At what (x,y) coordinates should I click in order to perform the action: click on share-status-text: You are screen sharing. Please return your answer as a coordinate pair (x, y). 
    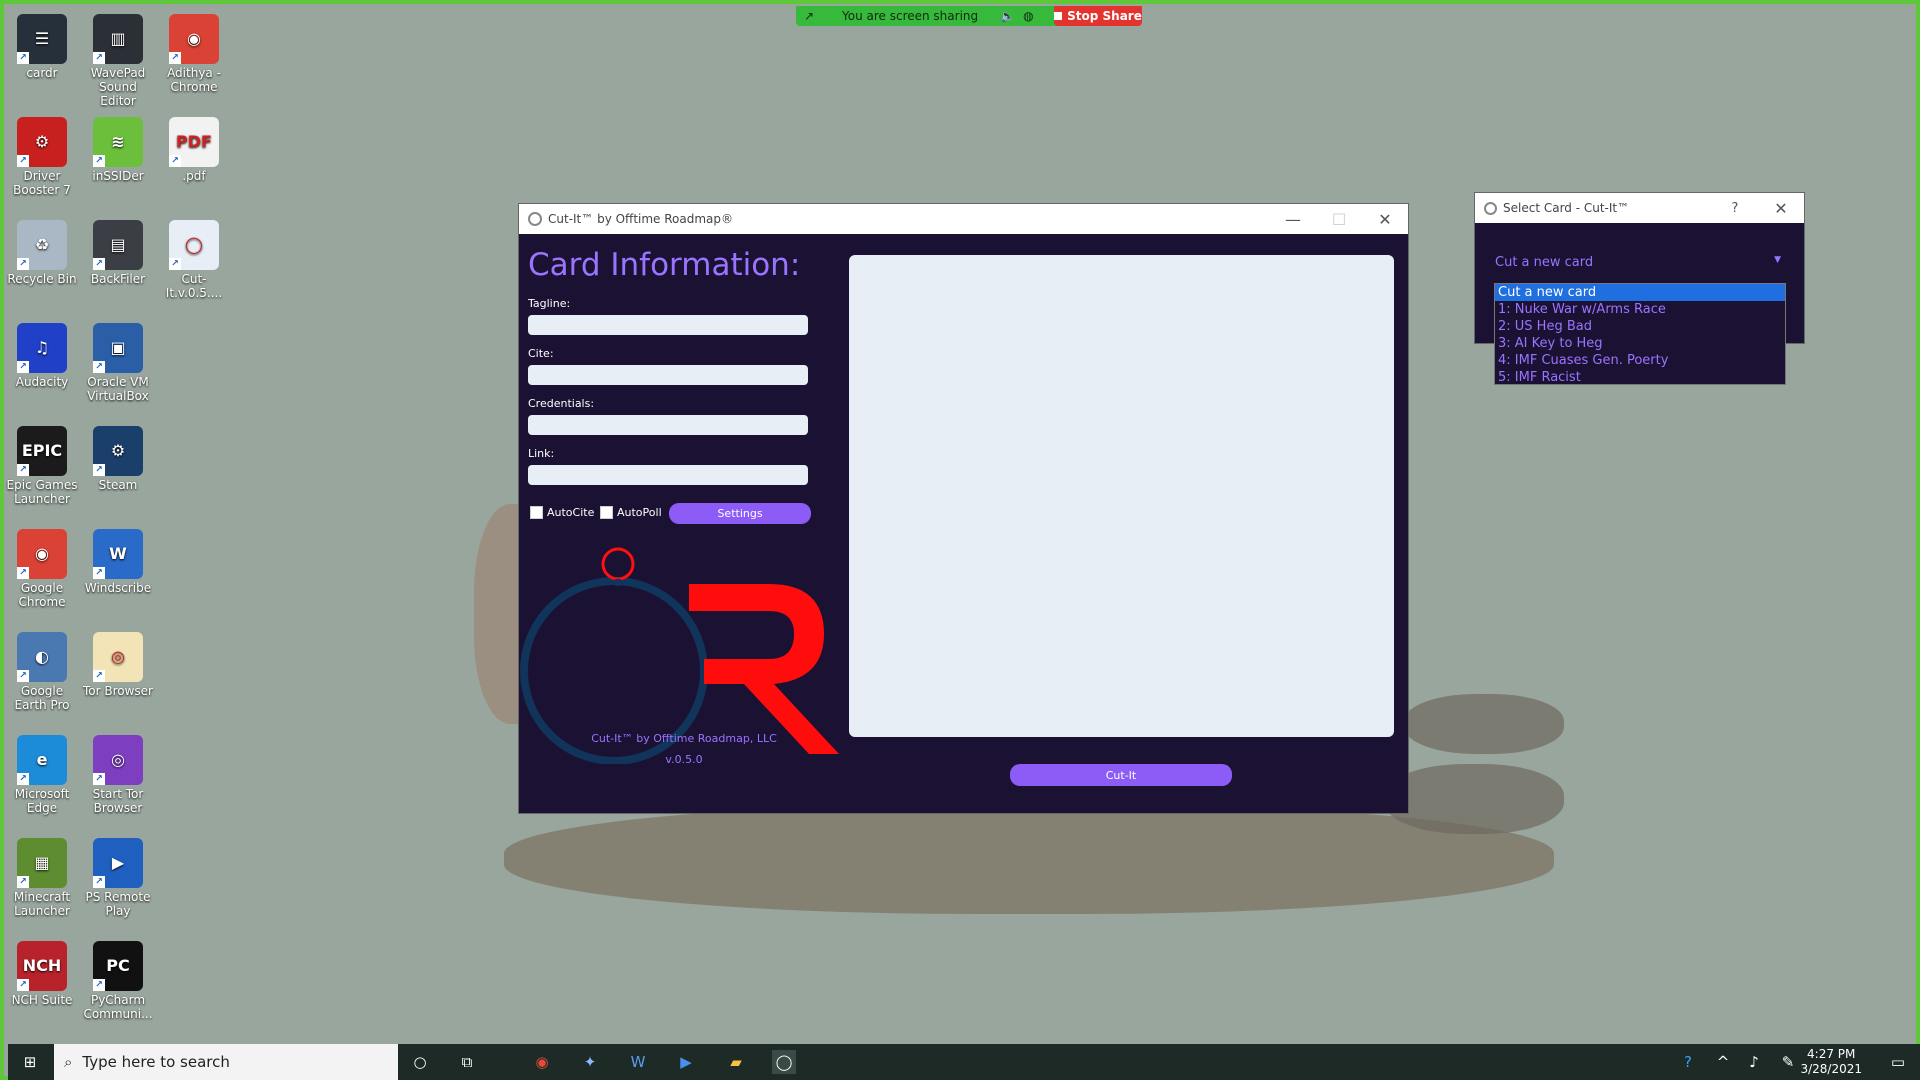
    Looking at the image, I should click on (910, 16).